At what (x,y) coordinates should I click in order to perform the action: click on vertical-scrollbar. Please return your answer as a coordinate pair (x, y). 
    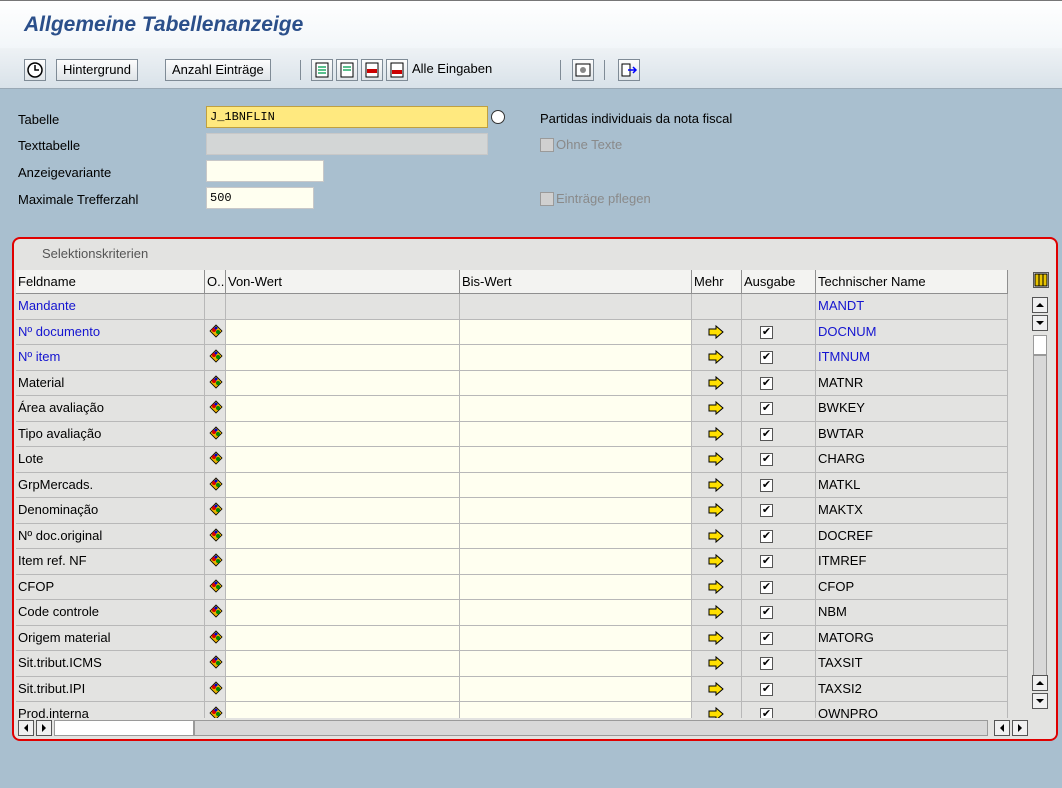
    Looking at the image, I should click on (1041, 505).